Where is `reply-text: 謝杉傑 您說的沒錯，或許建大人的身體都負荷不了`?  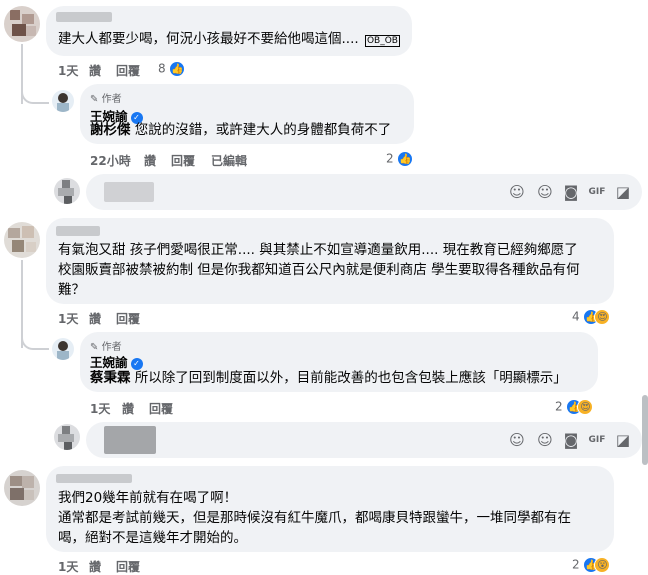
reply-text: 謝杉傑 您說的沒錯，或許建大人的身體都負荷不了 is located at coordinates (241, 130).